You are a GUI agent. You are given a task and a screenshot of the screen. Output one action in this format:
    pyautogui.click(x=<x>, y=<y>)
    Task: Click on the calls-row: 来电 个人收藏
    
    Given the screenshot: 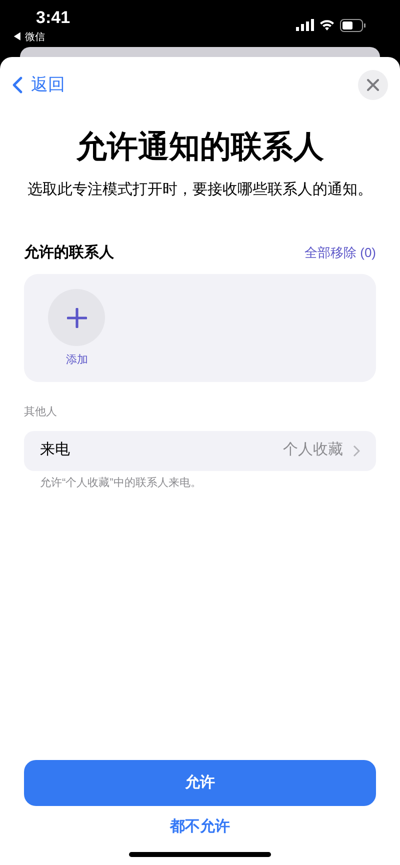 What is the action you would take?
    pyautogui.click(x=200, y=450)
    